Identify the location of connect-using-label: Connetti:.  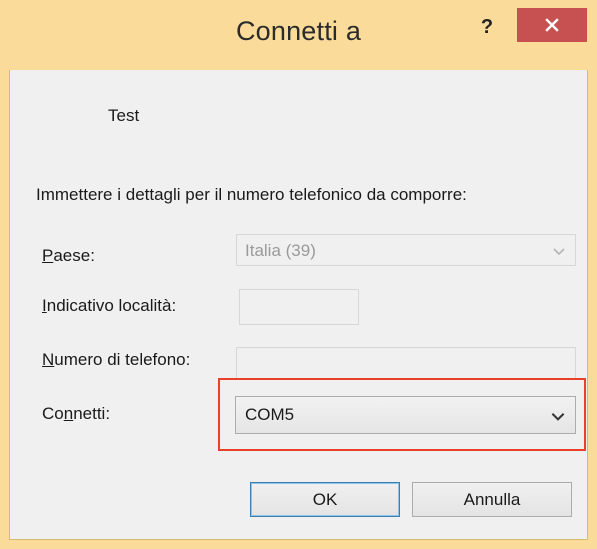
(76, 414).